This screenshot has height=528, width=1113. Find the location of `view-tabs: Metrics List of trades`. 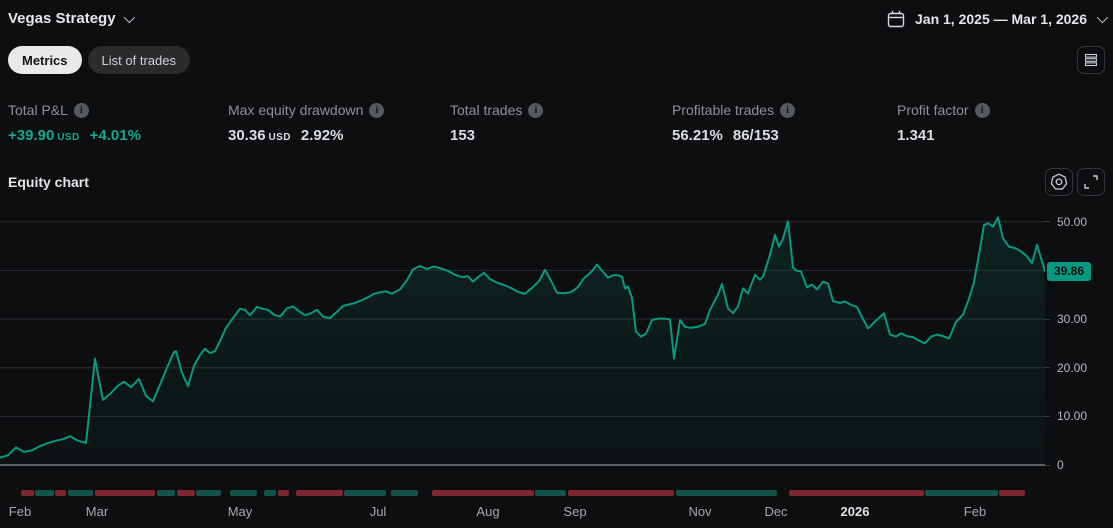

view-tabs: Metrics List of trades is located at coordinates (556, 60).